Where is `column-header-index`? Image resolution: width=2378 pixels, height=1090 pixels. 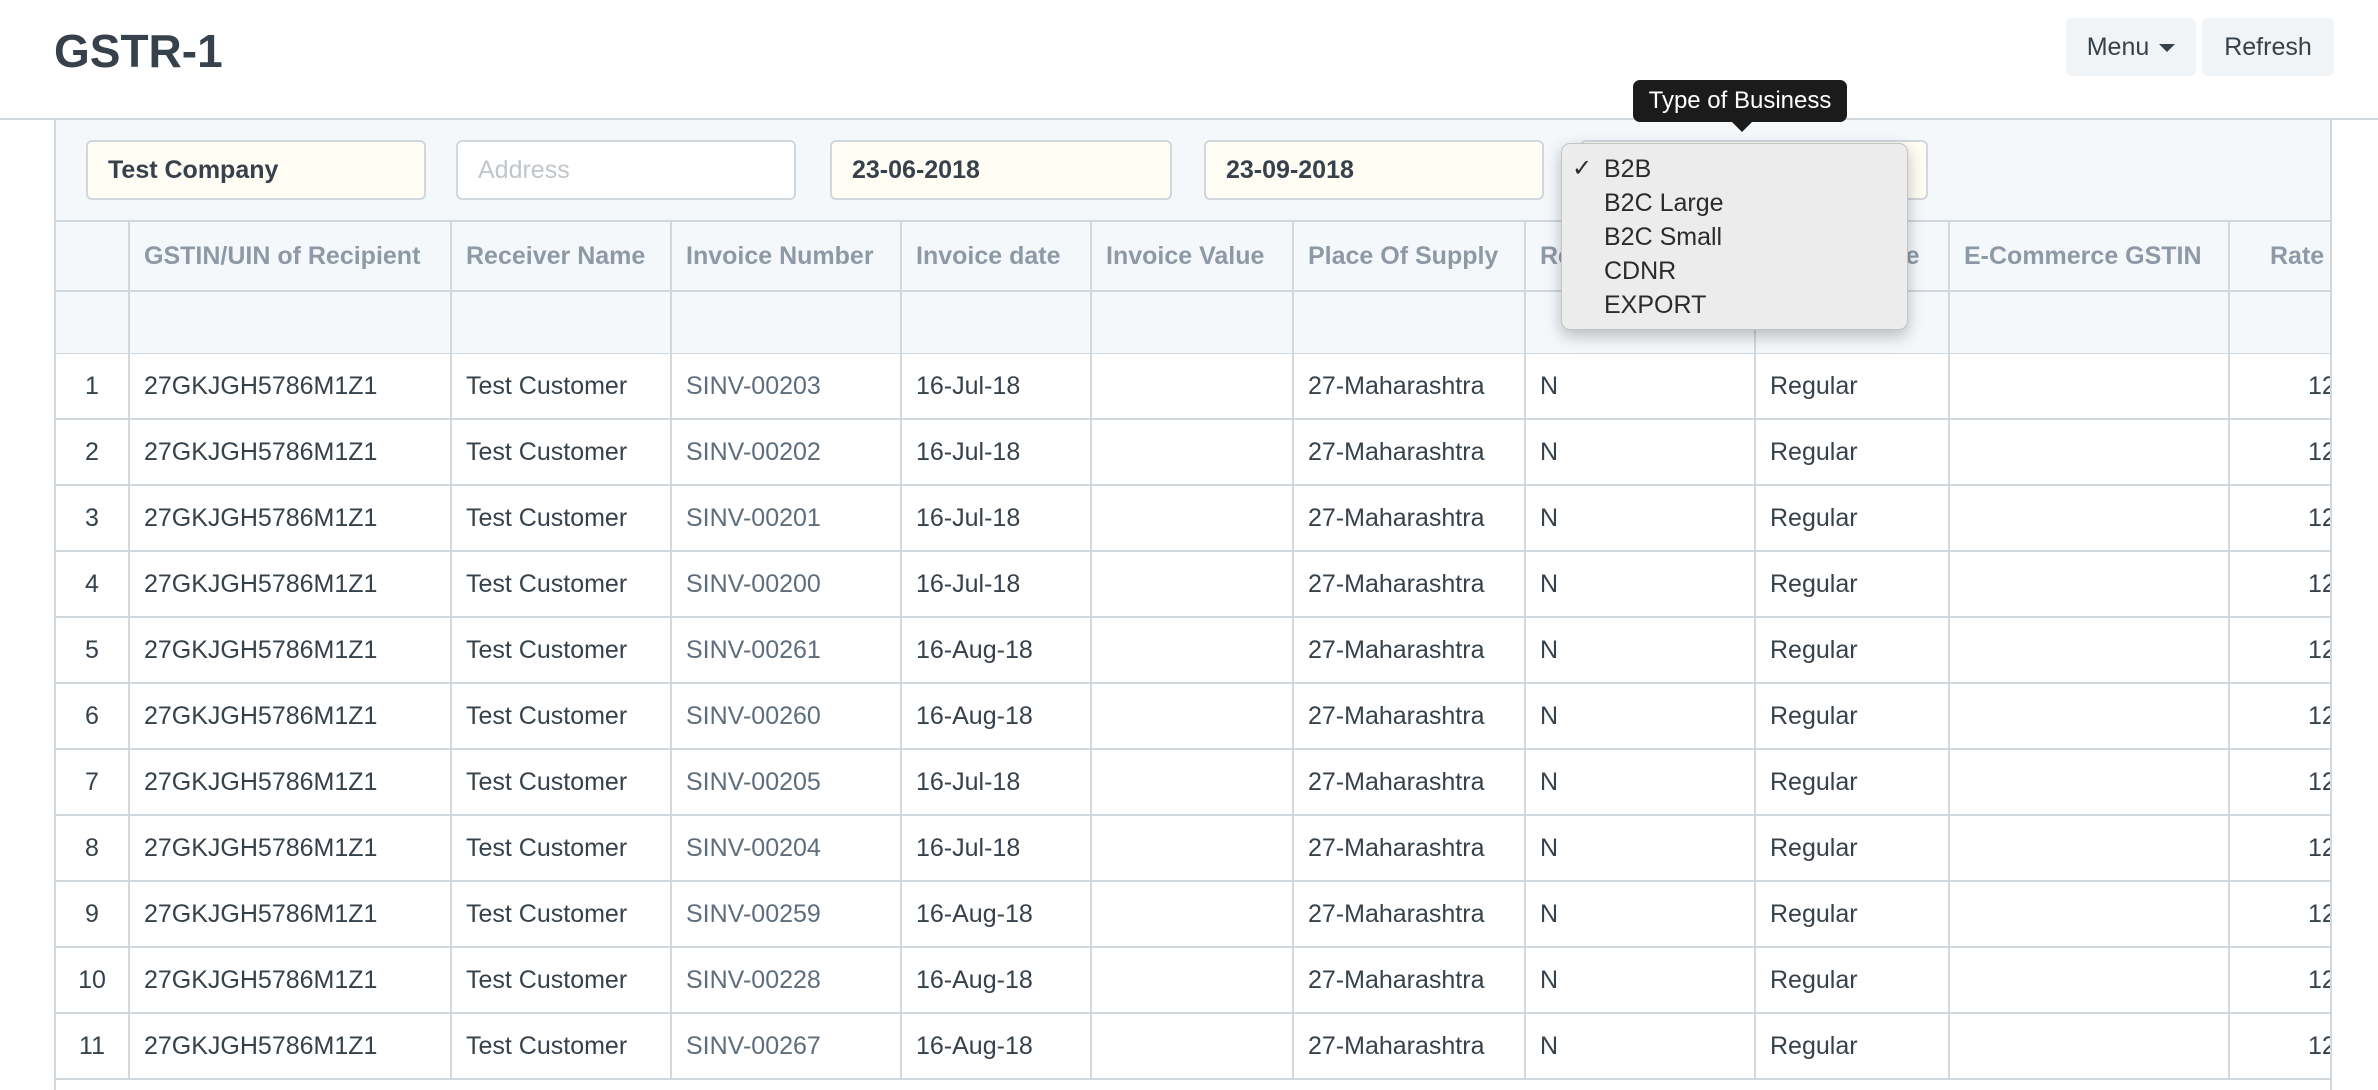
column-header-index is located at coordinates (93, 256).